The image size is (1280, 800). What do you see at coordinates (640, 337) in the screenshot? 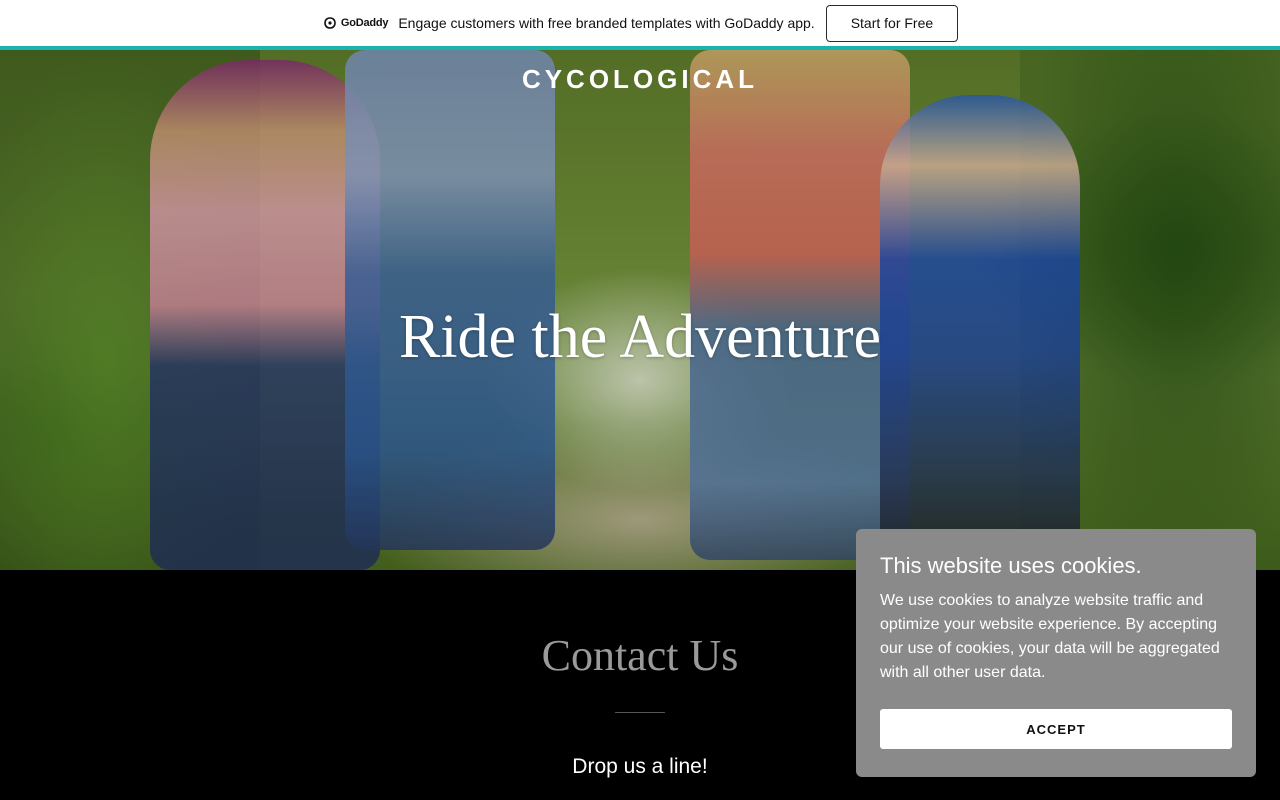
I see `hero-heading: Ride the Adventure` at bounding box center [640, 337].